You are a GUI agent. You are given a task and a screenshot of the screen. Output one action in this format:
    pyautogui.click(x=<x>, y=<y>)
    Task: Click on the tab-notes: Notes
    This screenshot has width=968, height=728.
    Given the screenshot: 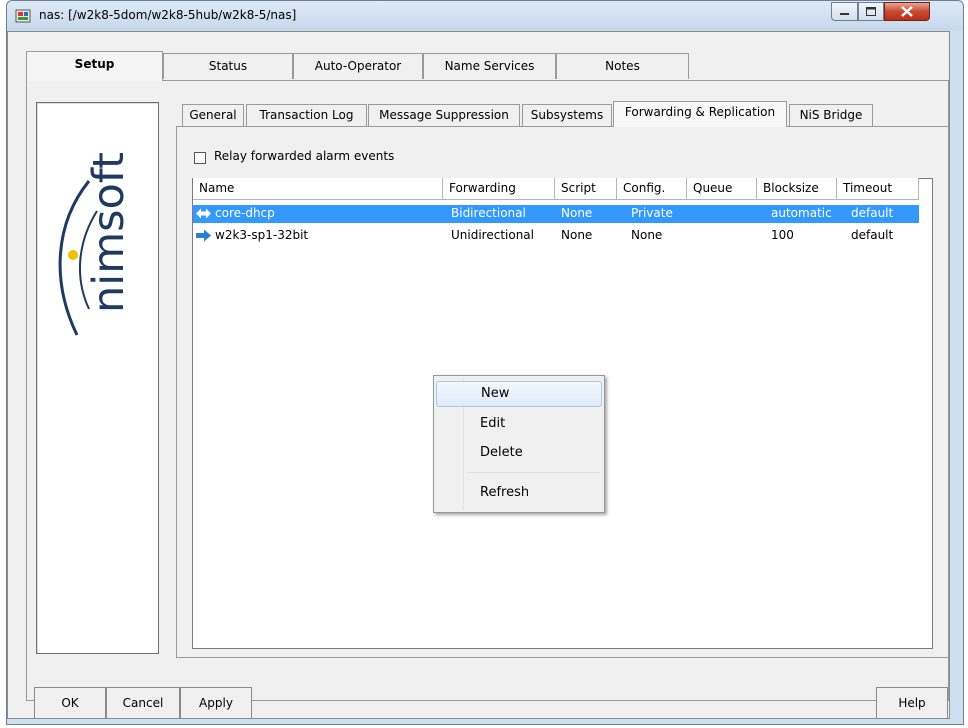 What is the action you would take?
    pyautogui.click(x=622, y=66)
    